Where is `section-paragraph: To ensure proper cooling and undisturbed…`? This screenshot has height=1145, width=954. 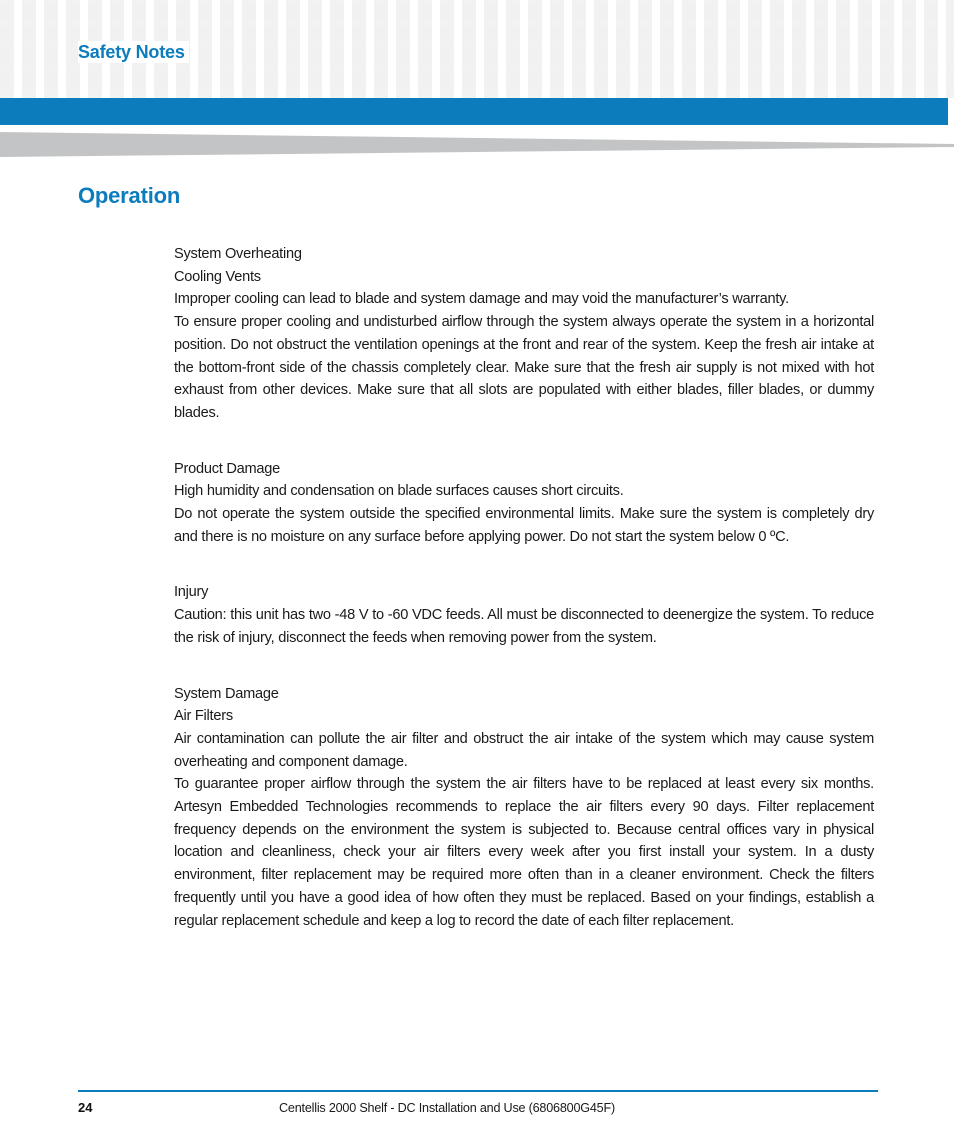
section-paragraph: To ensure proper cooling and undisturbed… is located at coordinates (524, 367).